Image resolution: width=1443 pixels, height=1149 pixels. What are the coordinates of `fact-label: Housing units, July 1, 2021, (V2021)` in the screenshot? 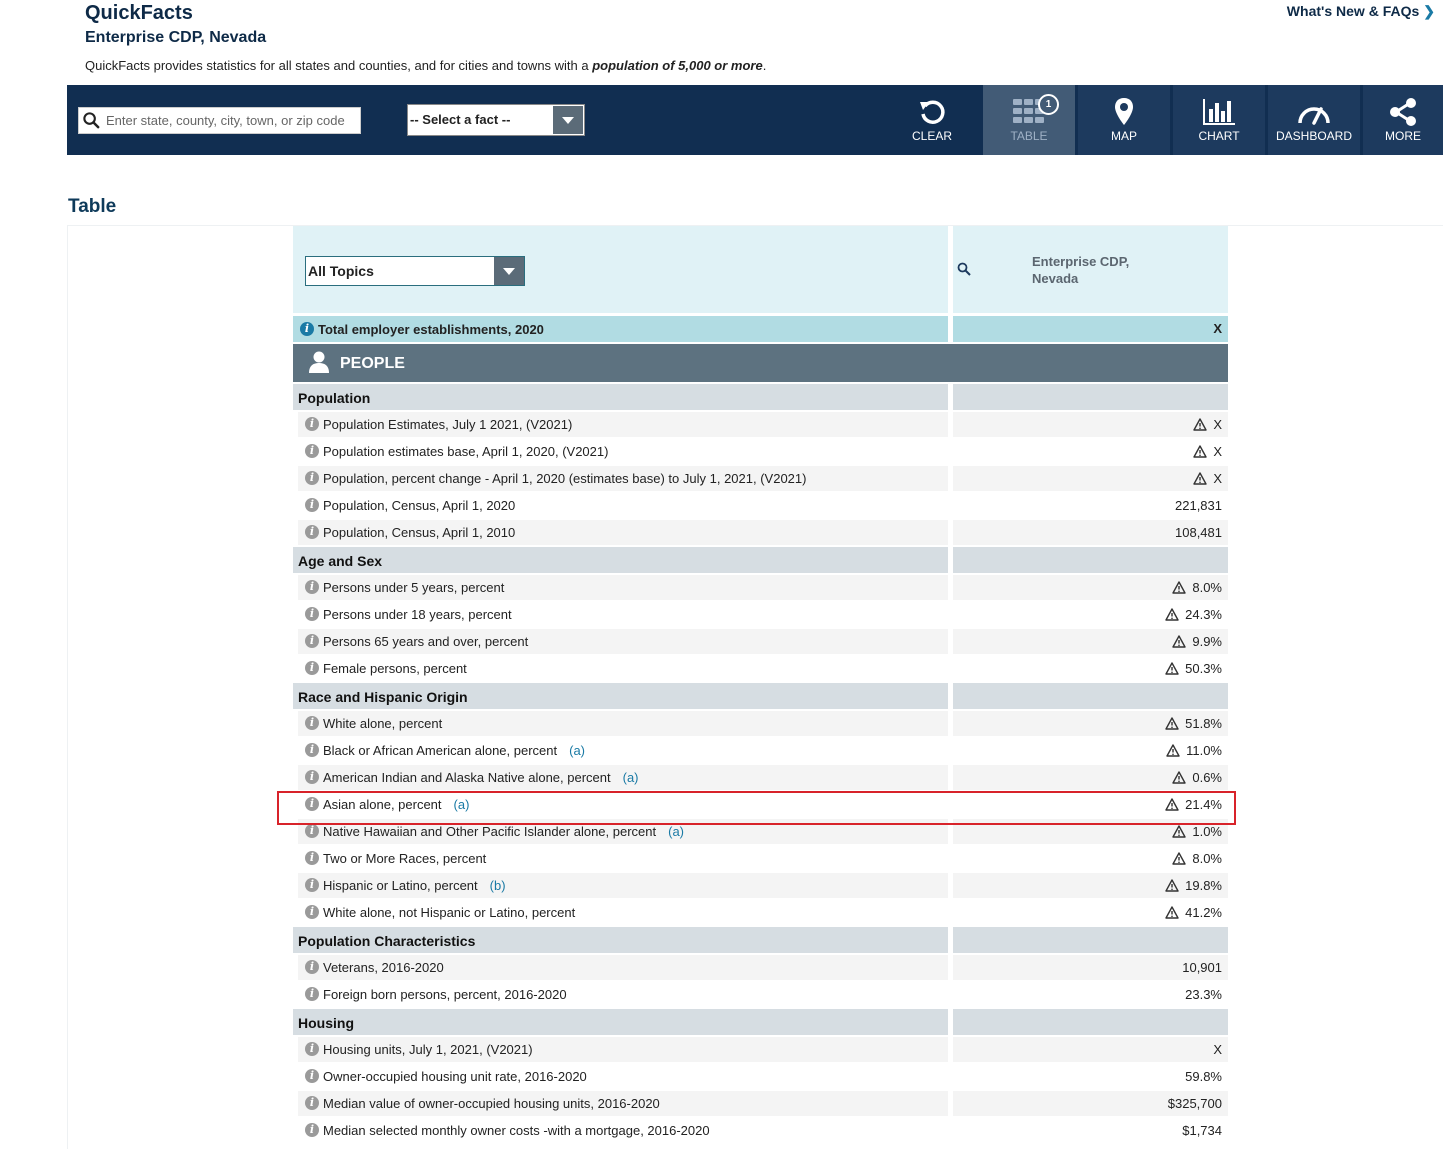 It's located at (428, 1049).